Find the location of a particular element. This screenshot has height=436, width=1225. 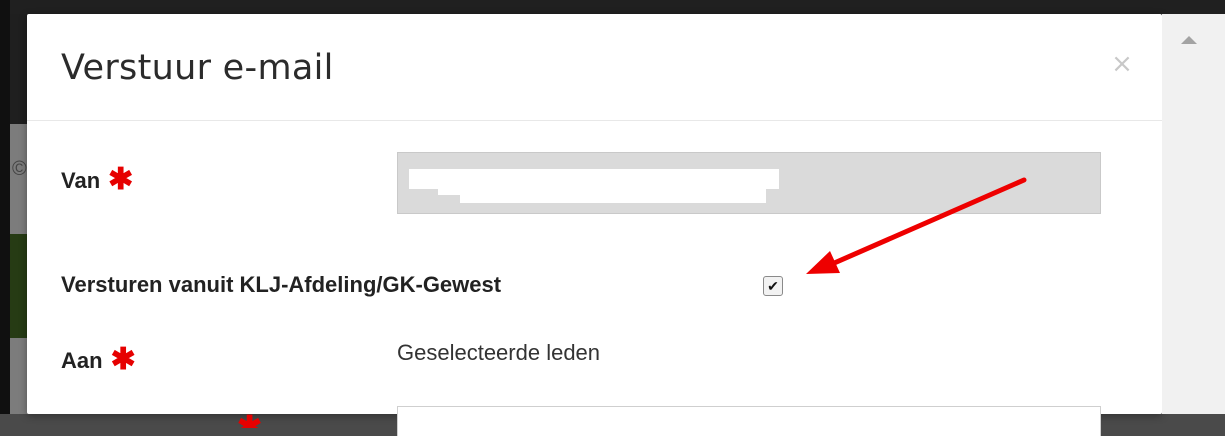

aan-label-text: Aan is located at coordinates (82, 360).